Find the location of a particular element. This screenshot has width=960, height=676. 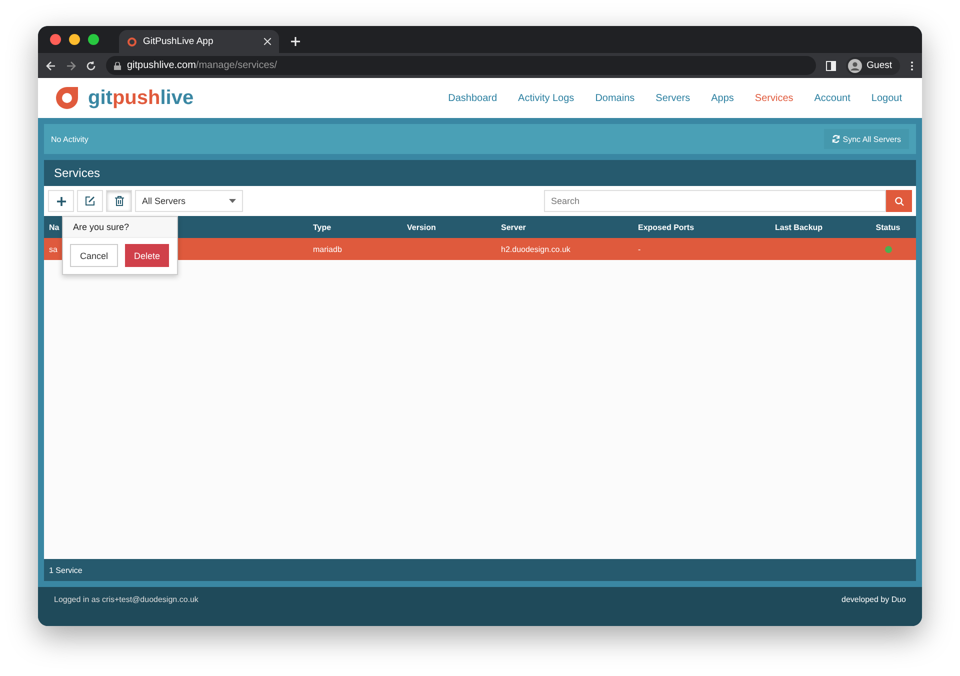

credit-text: developed by Duo is located at coordinates (874, 600).